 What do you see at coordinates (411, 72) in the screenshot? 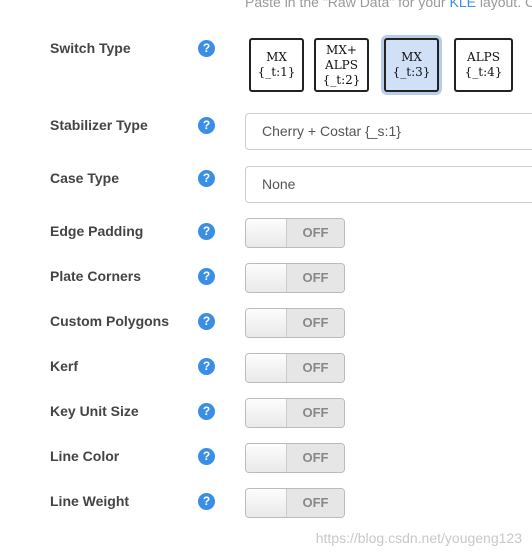
I see `switch-option-line2: {_t:3}` at bounding box center [411, 72].